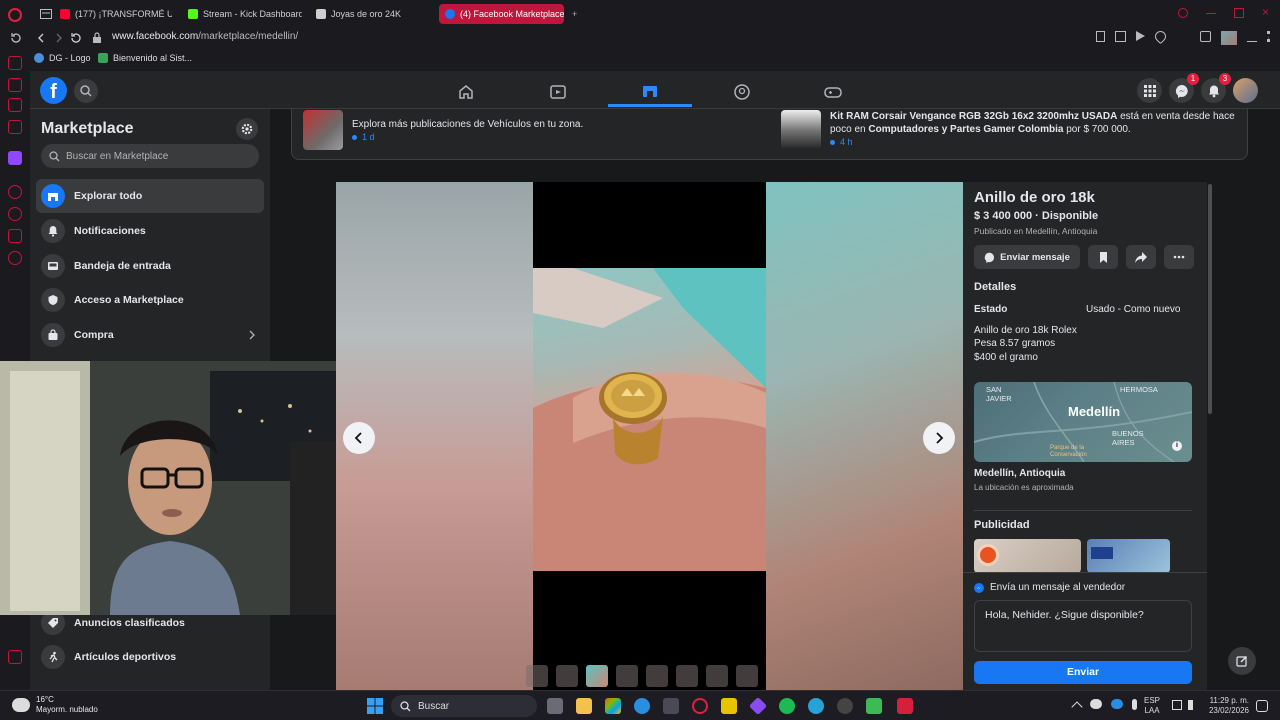  Describe the element at coordinates (1117, 704) in the screenshot. I see `onedrive-icon` at that location.